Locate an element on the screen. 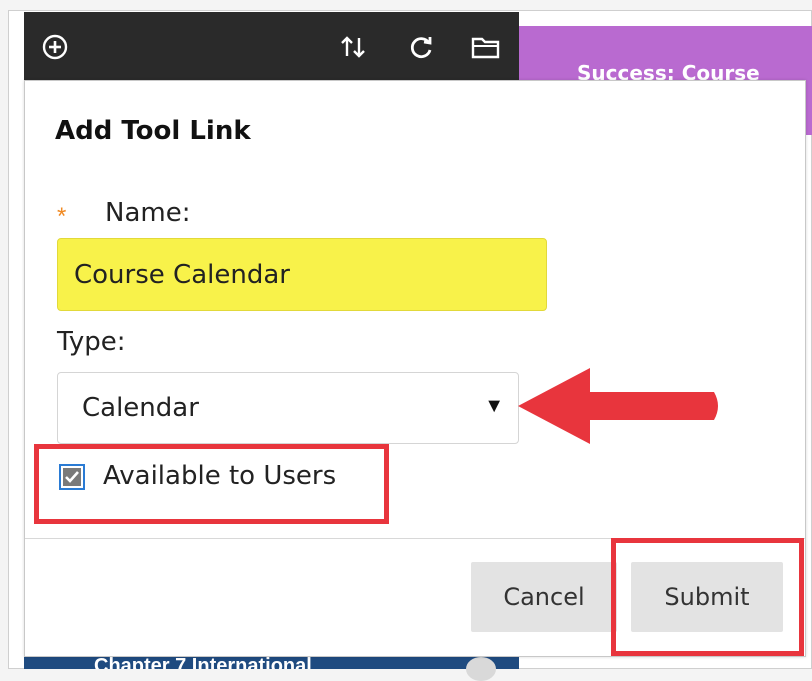 This screenshot has width=812, height=681. course-menu-item: Chapter 7 International is located at coordinates (271, 663).